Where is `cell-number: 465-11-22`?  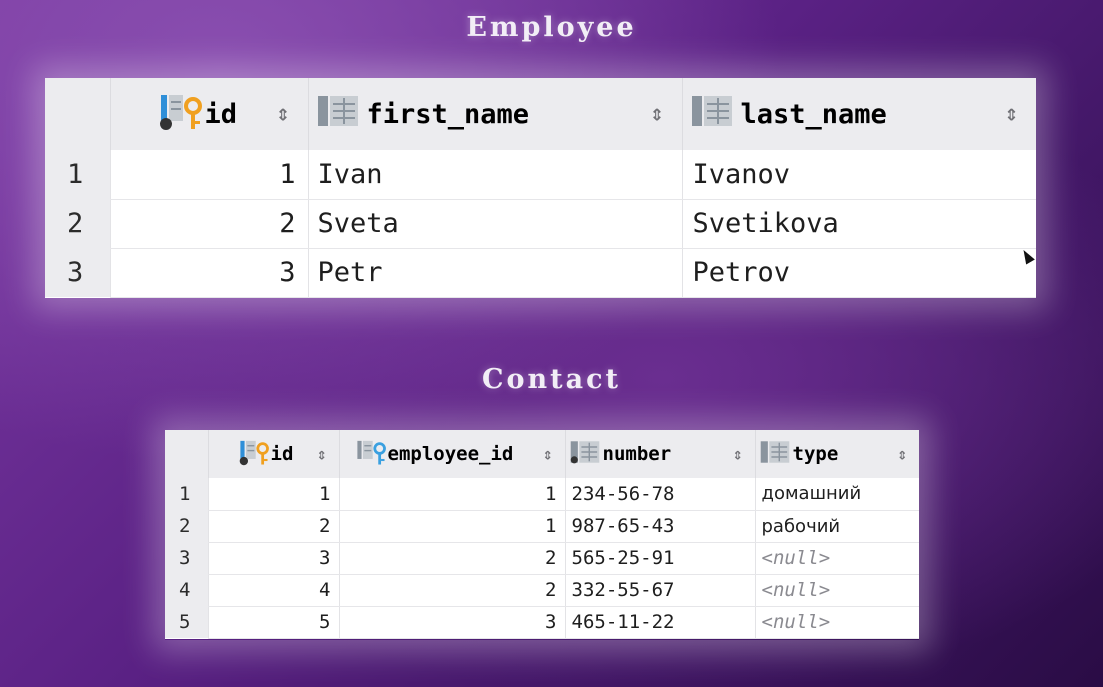
cell-number: 465-11-22 is located at coordinates (659, 622).